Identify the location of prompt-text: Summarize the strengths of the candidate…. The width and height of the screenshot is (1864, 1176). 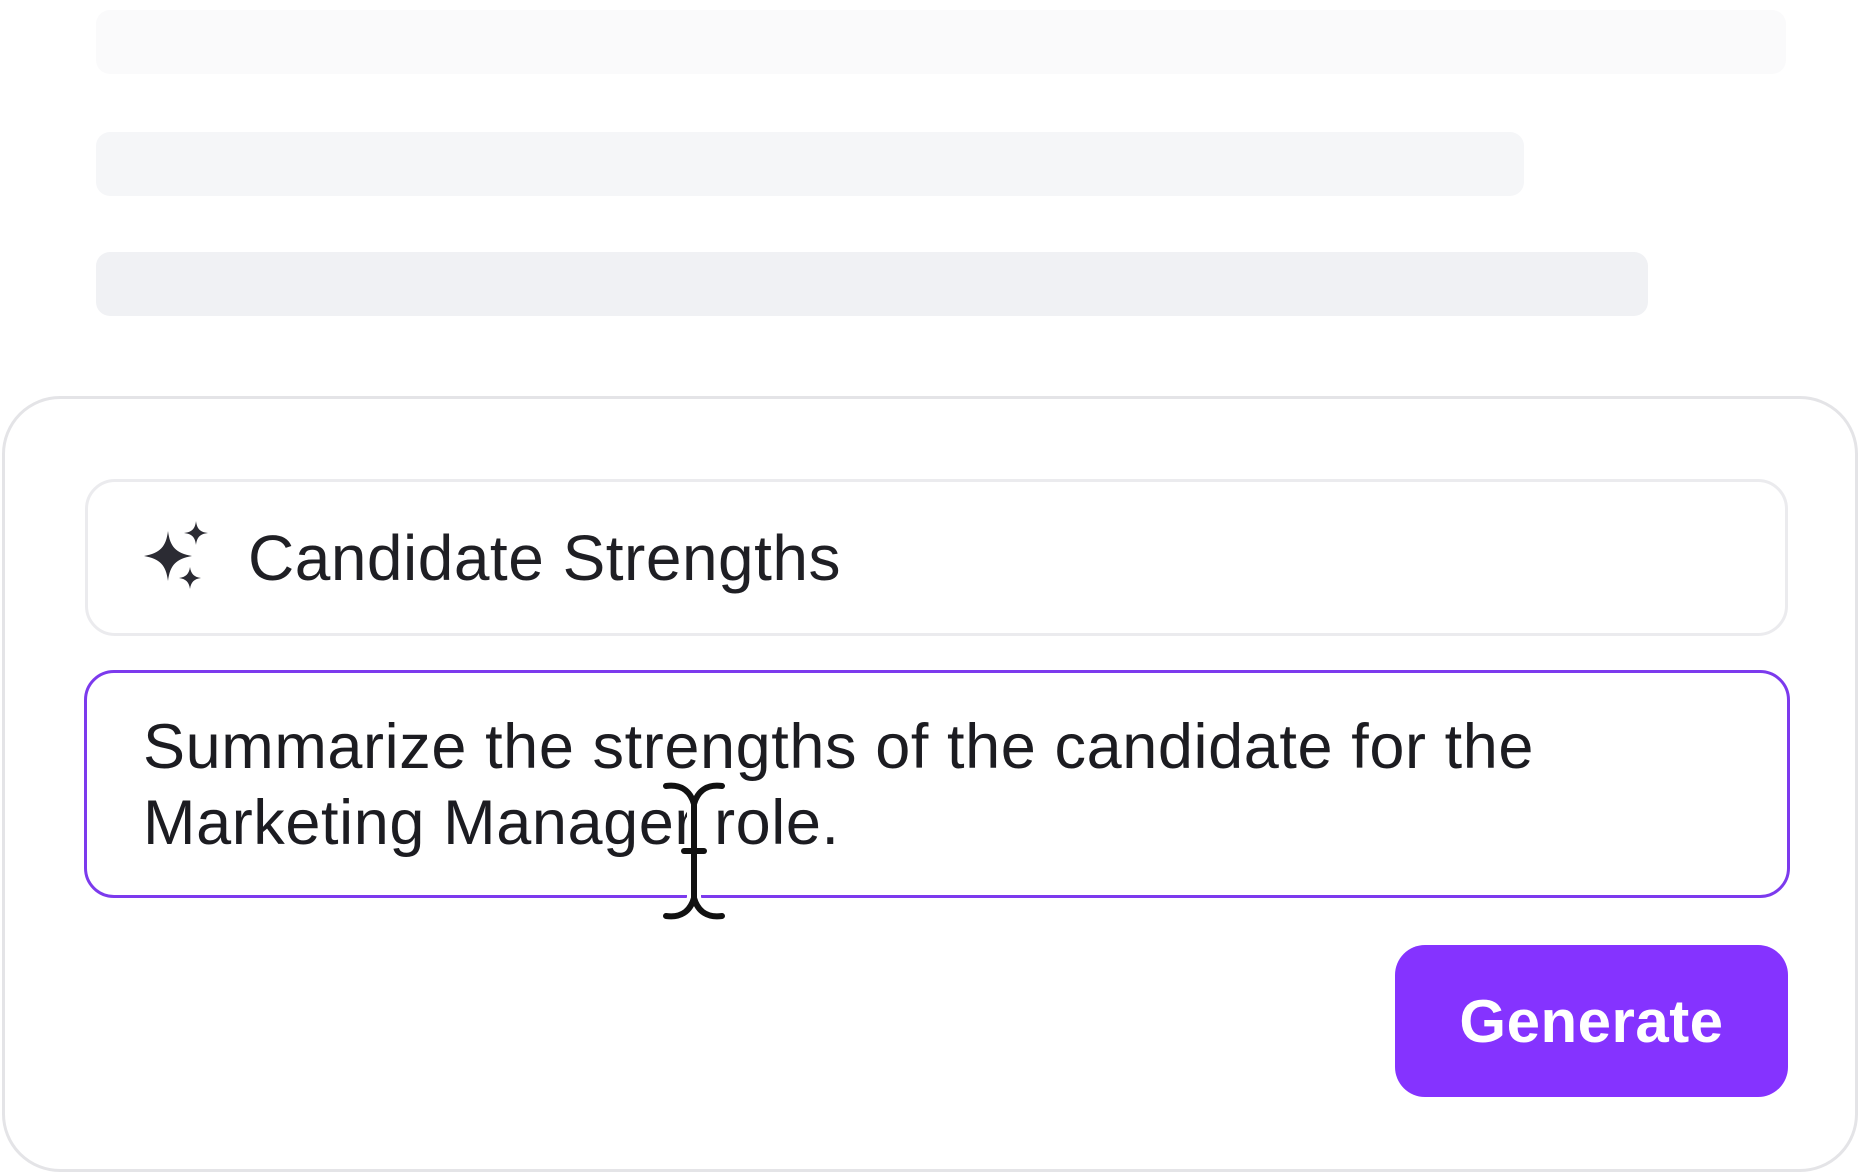
(839, 785).